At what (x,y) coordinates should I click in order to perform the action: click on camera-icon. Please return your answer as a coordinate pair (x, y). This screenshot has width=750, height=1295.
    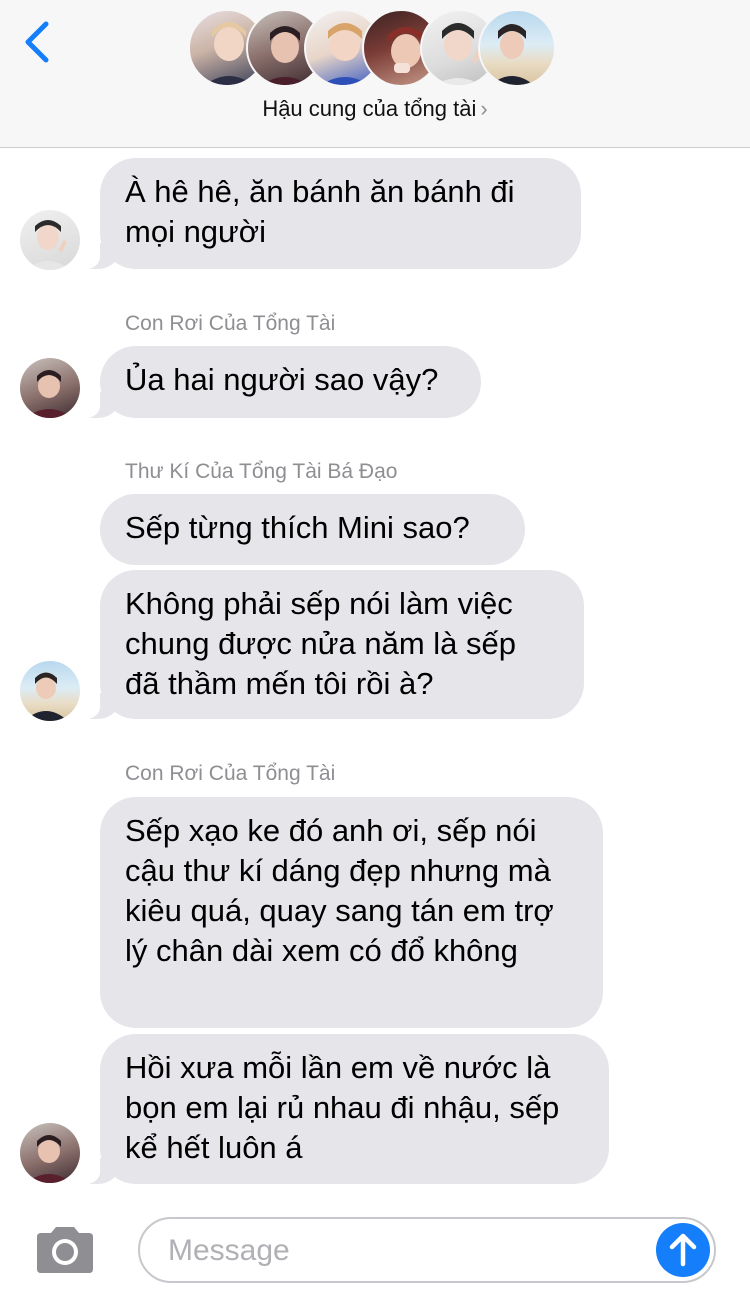
    Looking at the image, I should click on (65, 1250).